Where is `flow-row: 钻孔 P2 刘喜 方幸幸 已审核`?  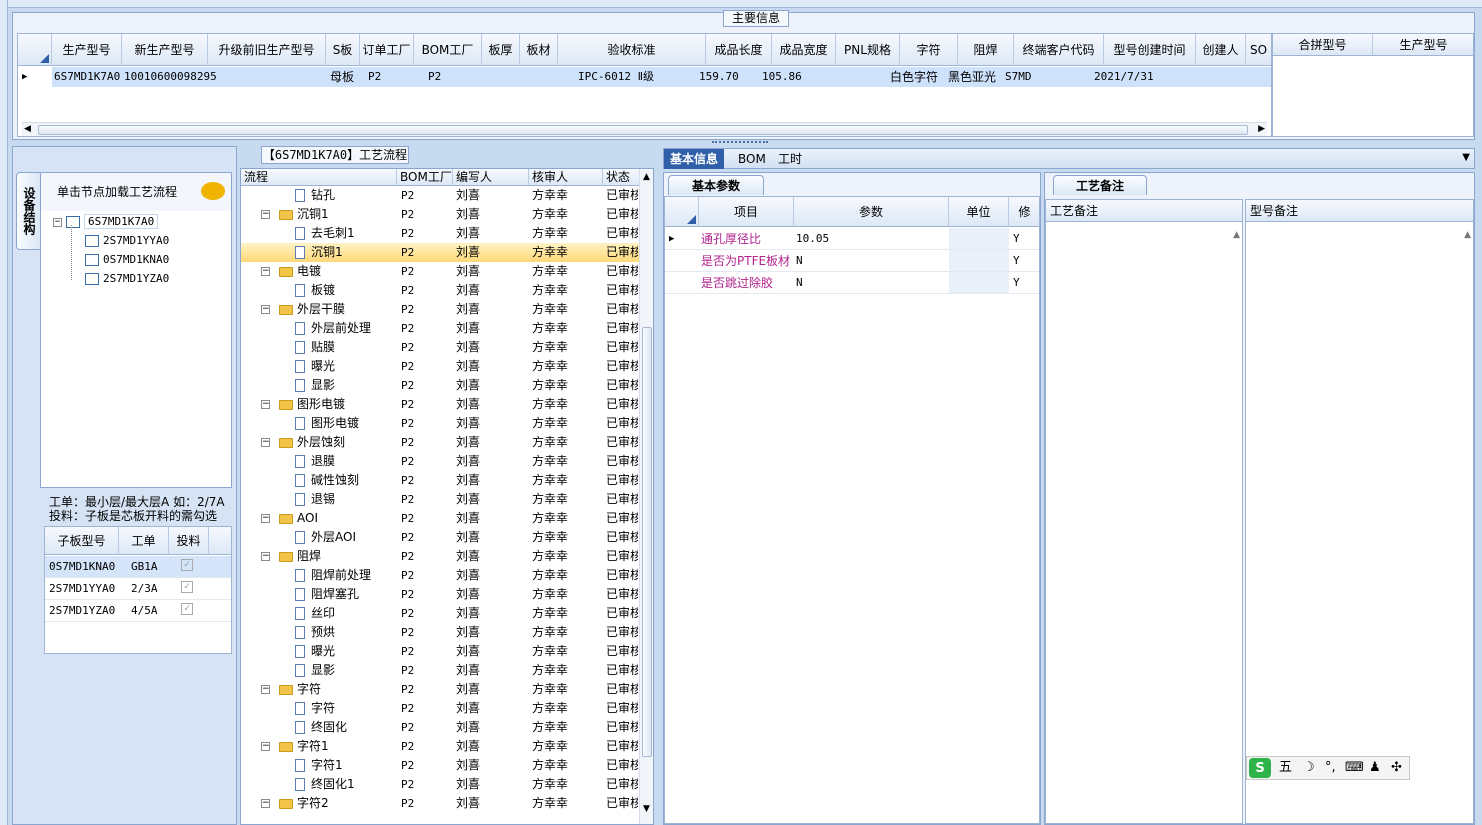
flow-row: 钻孔 P2 刘喜 方幸幸 已审核 is located at coordinates (441, 195).